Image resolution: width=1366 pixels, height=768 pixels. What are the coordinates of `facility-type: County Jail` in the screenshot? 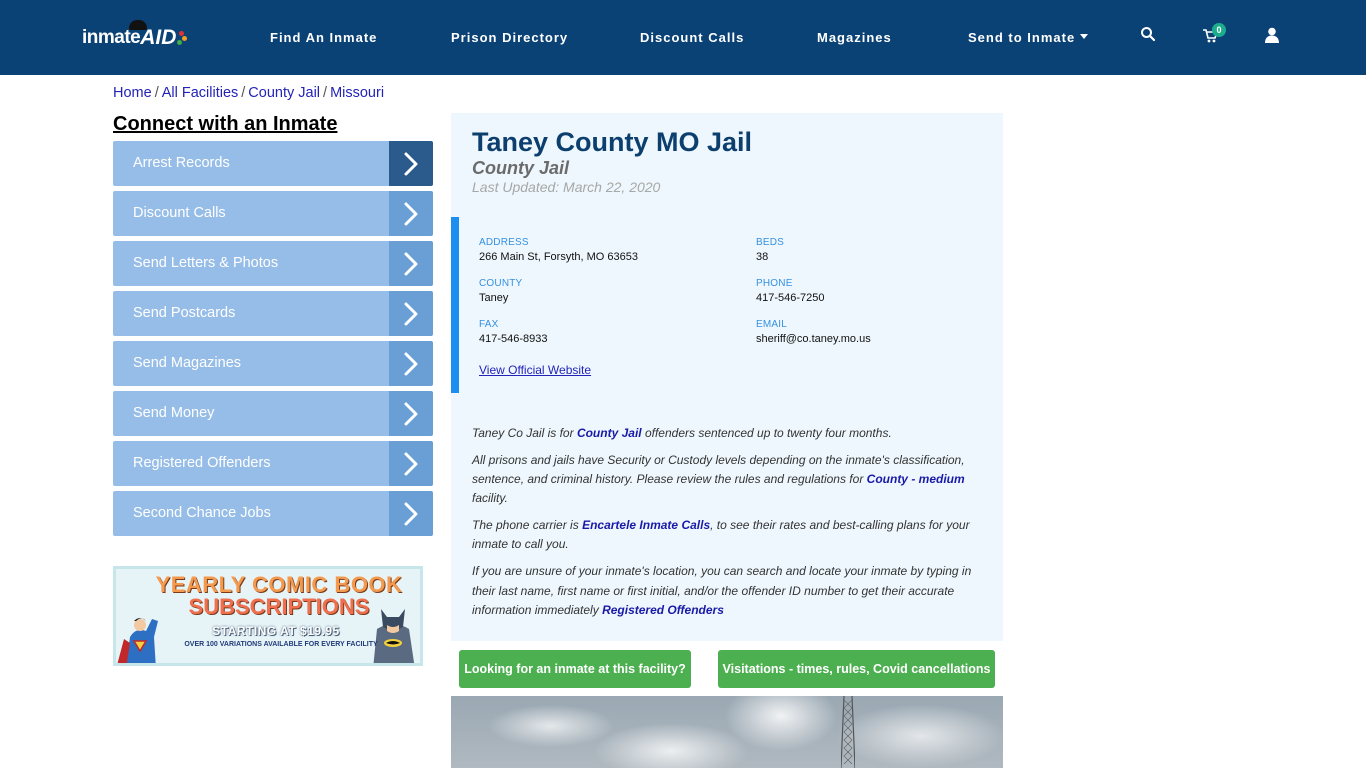 It's located at (521, 168).